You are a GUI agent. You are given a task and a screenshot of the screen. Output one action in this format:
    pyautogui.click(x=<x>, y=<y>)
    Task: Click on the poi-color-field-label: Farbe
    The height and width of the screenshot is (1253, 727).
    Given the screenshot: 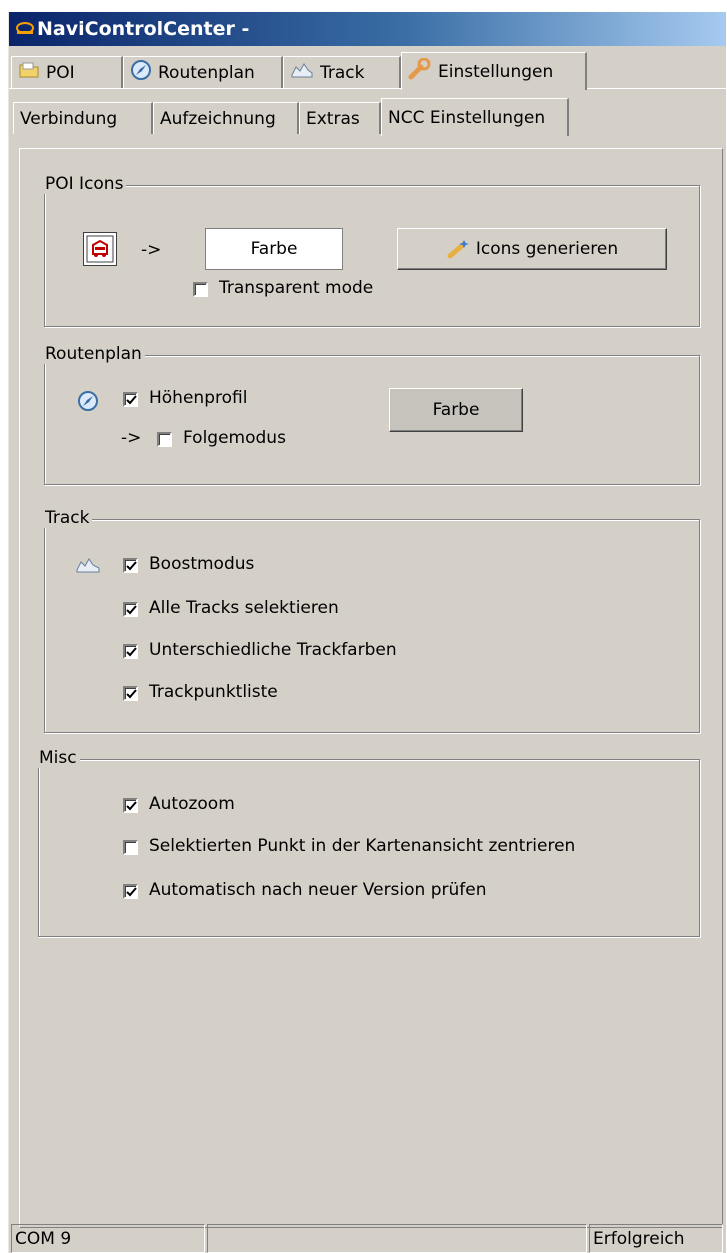 What is the action you would take?
    pyautogui.click(x=274, y=249)
    